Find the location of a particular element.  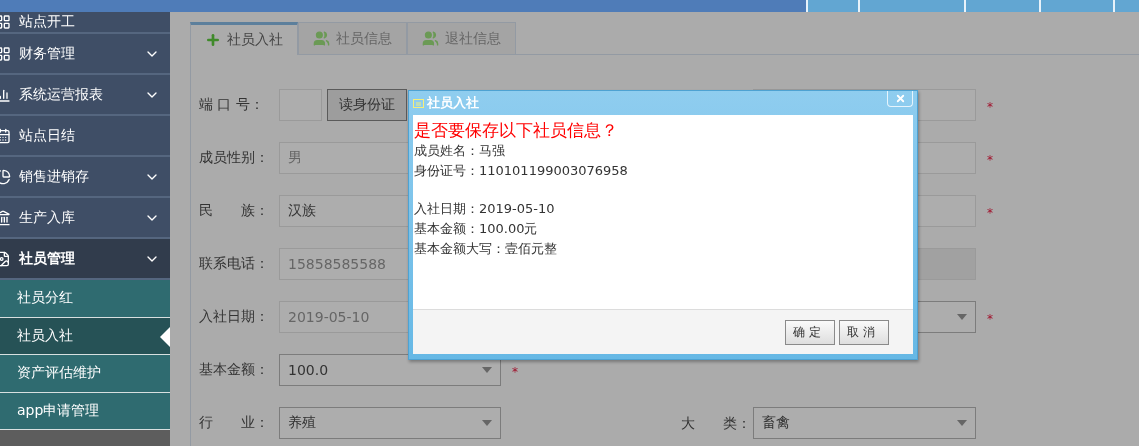

field-label: 基本金额： is located at coordinates (234, 370).